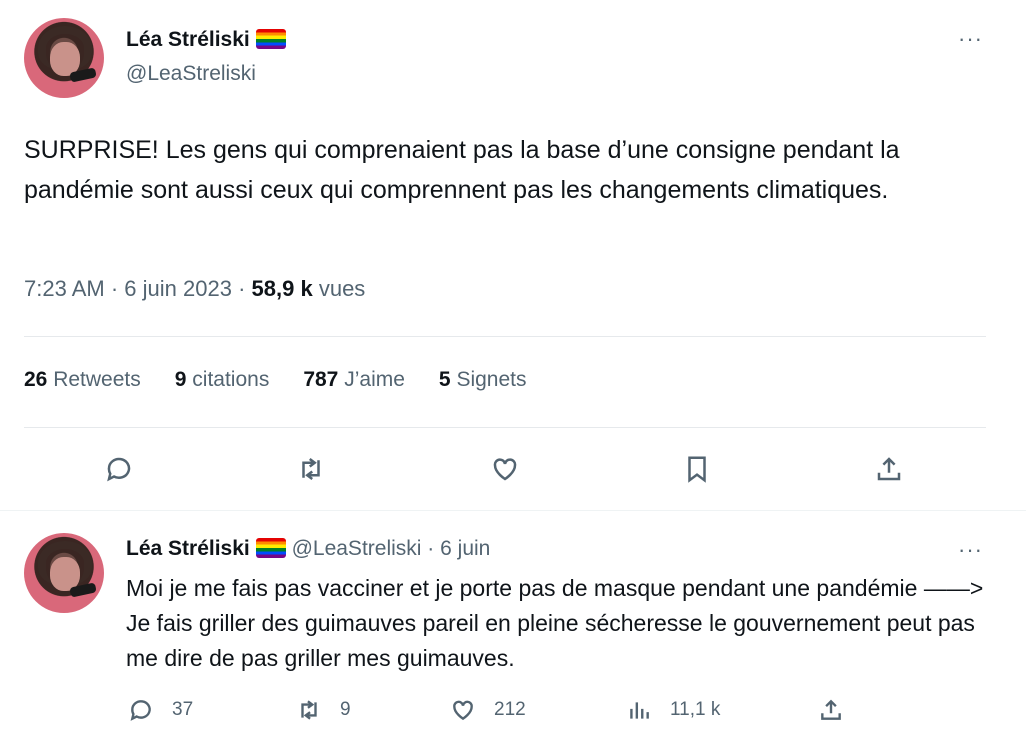 The image size is (1026, 747). What do you see at coordinates (639, 710) in the screenshot?
I see `views-icon` at bounding box center [639, 710].